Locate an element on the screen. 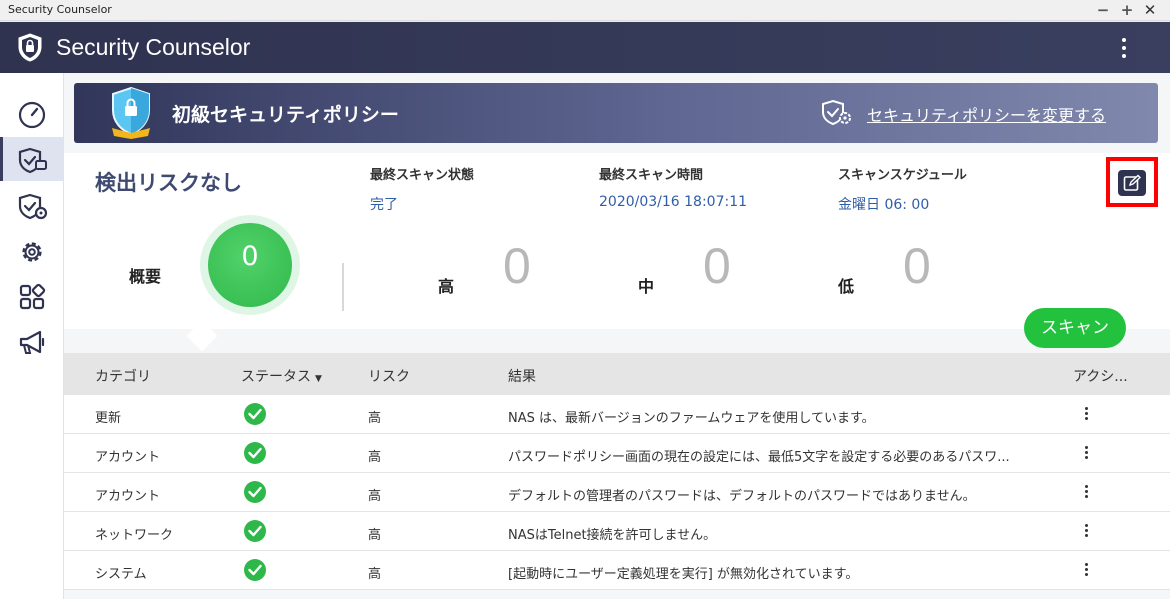 The width and height of the screenshot is (1170, 599). table-row: ネットワーク 高 NASはTelnet接続を許可しません。 is located at coordinates (617, 531).